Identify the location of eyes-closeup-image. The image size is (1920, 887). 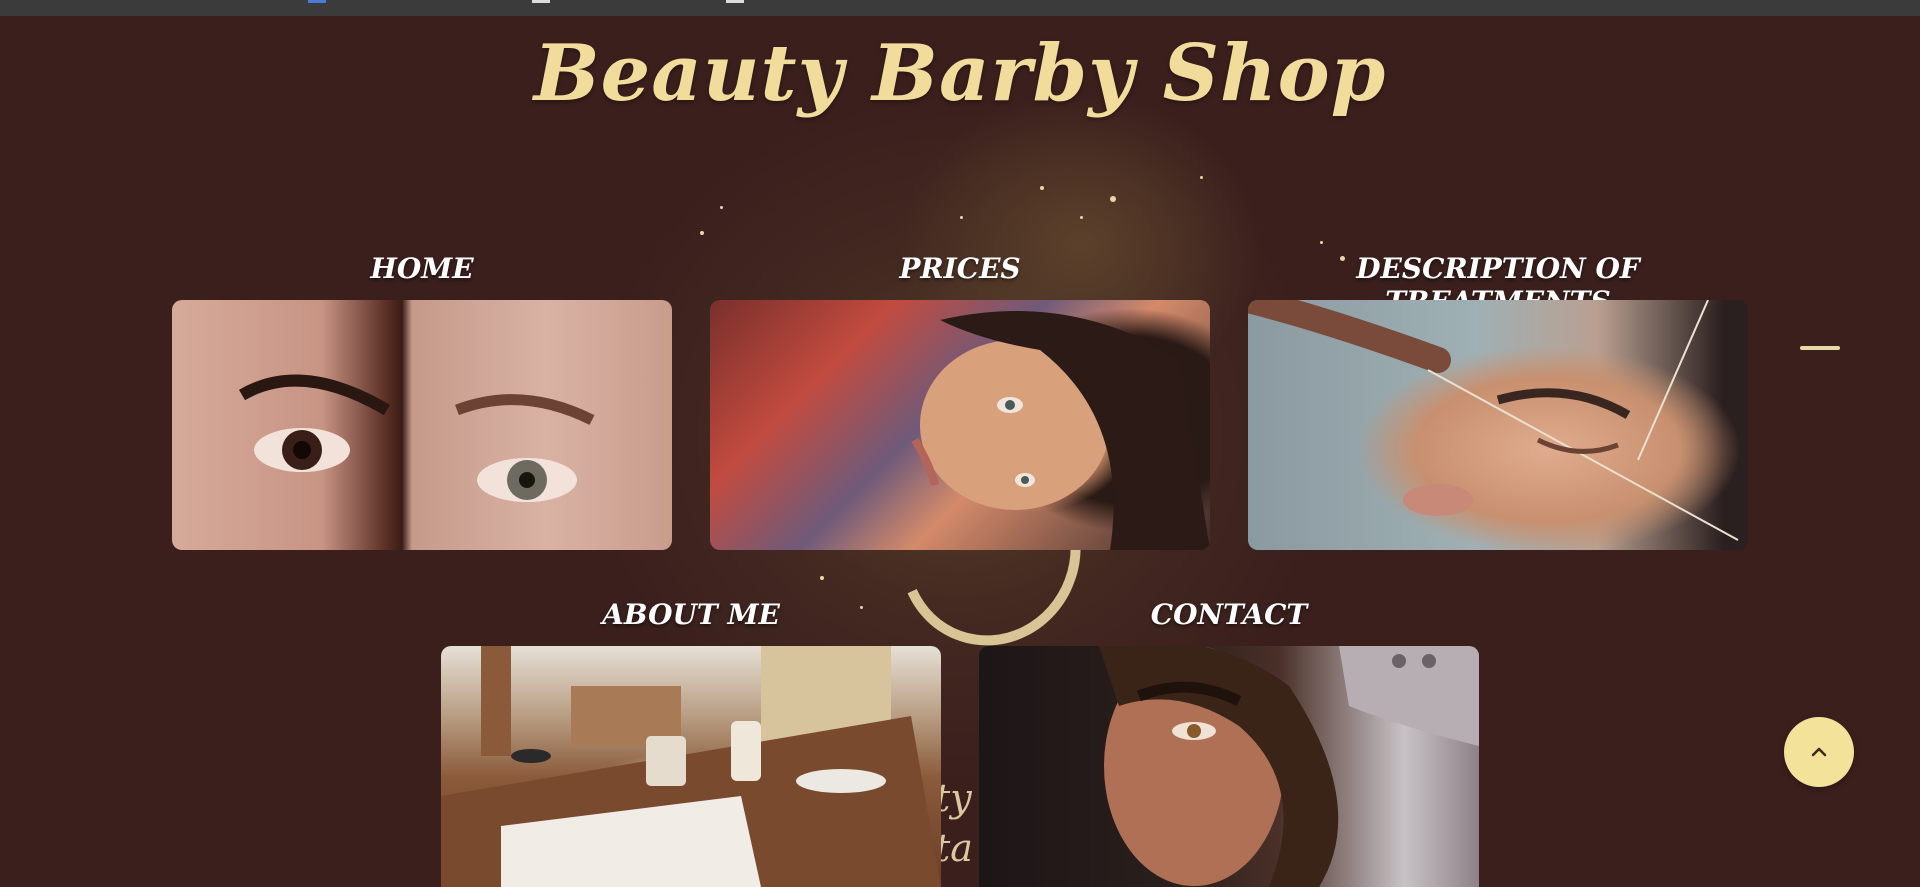
(422, 425).